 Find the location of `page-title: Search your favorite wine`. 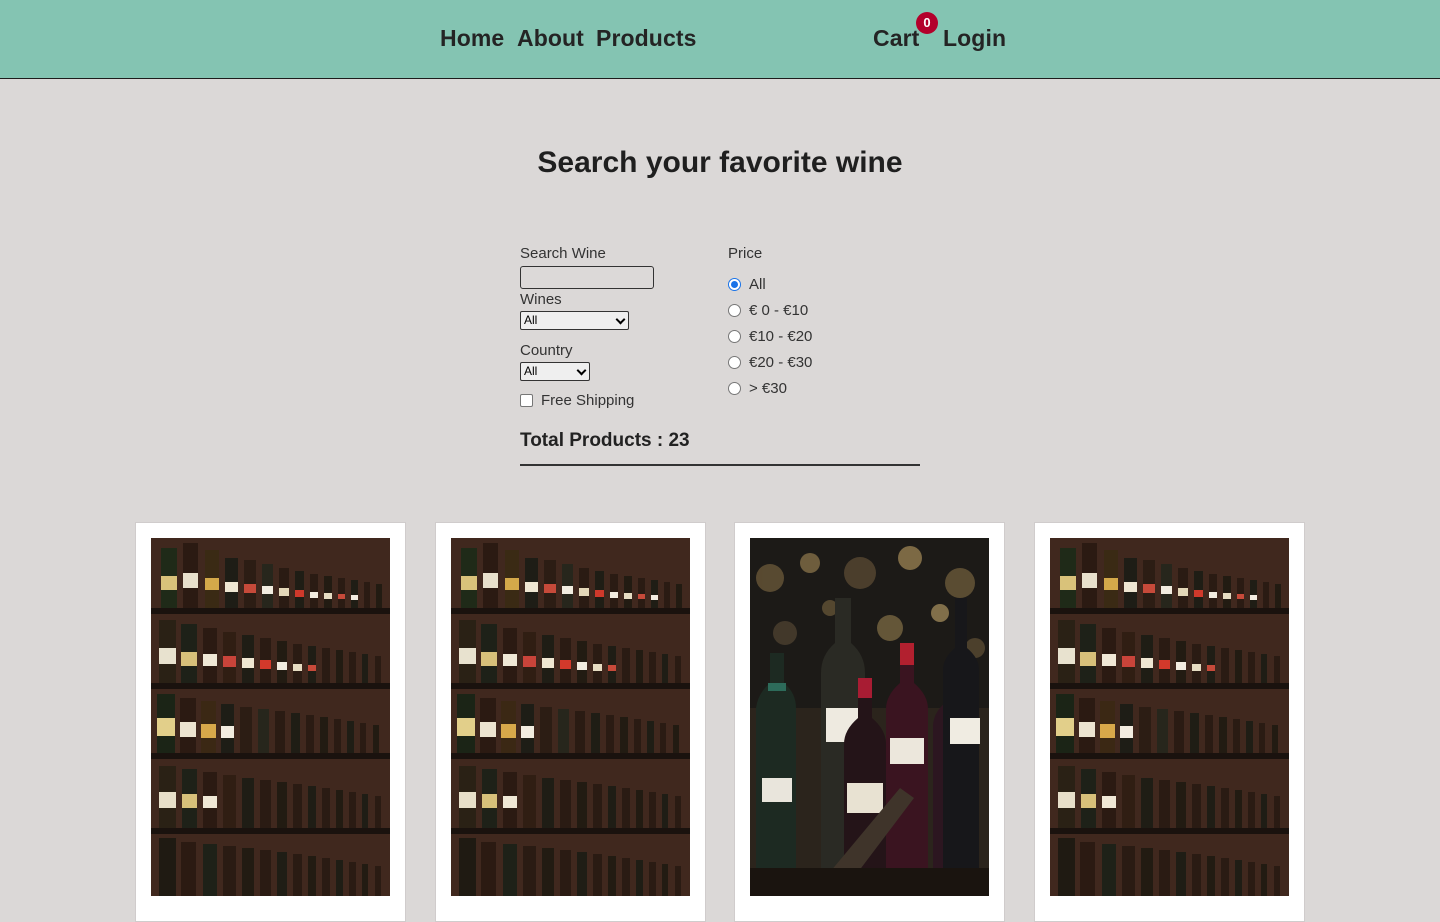

page-title: Search your favorite wine is located at coordinates (720, 162).